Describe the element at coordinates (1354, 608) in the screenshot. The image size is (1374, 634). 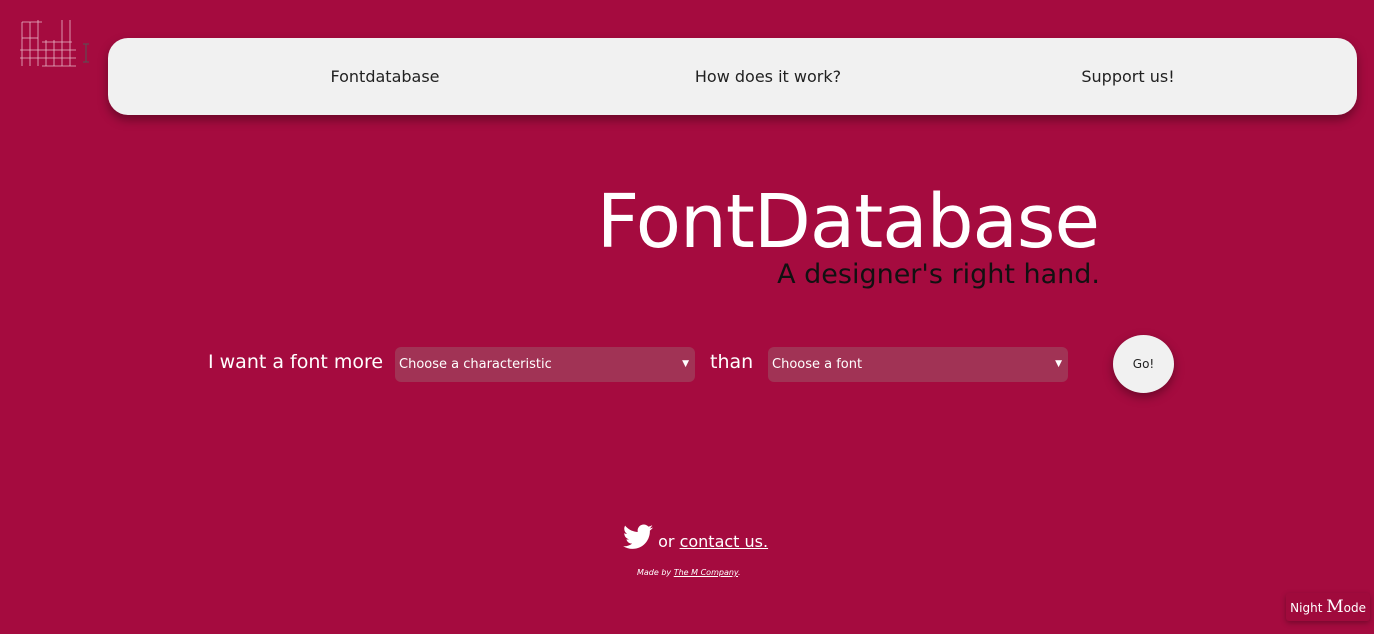
I see `night-mode-suffix: ode` at that location.